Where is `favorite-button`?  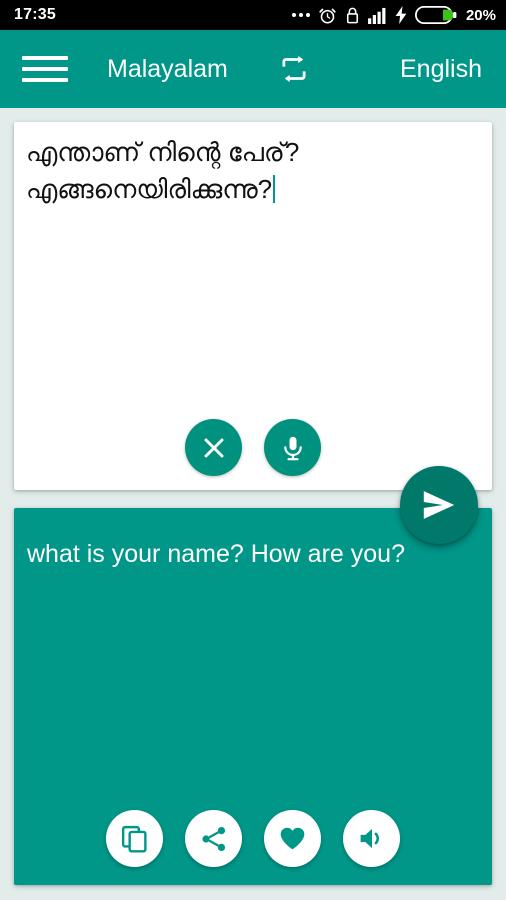 favorite-button is located at coordinates (292, 838).